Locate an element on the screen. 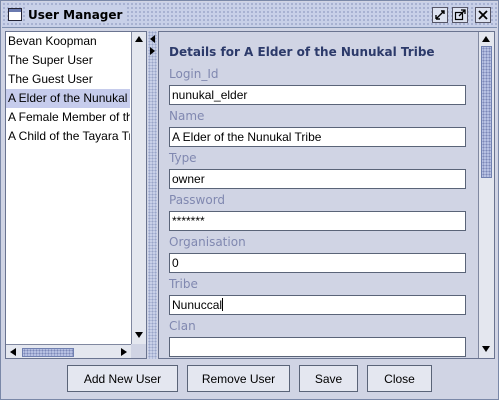  details-heading: Details for A Elder of the Nunukal Tribe is located at coordinates (302, 52).